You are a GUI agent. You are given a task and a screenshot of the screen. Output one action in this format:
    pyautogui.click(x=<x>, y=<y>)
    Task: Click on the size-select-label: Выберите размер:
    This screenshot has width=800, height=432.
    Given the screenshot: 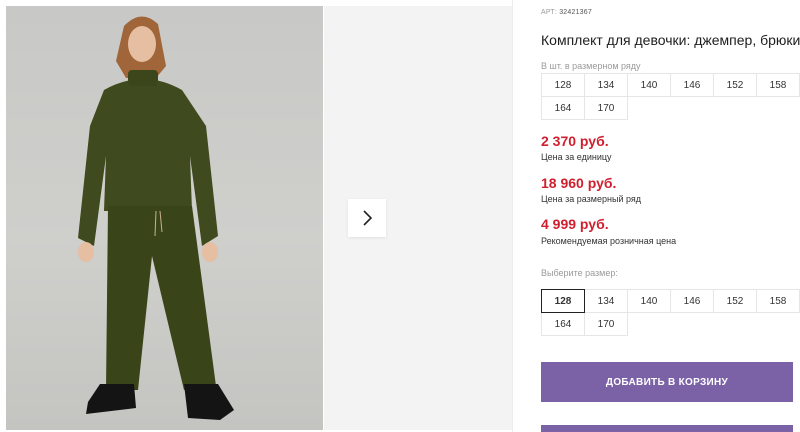 What is the action you would take?
    pyautogui.click(x=579, y=273)
    